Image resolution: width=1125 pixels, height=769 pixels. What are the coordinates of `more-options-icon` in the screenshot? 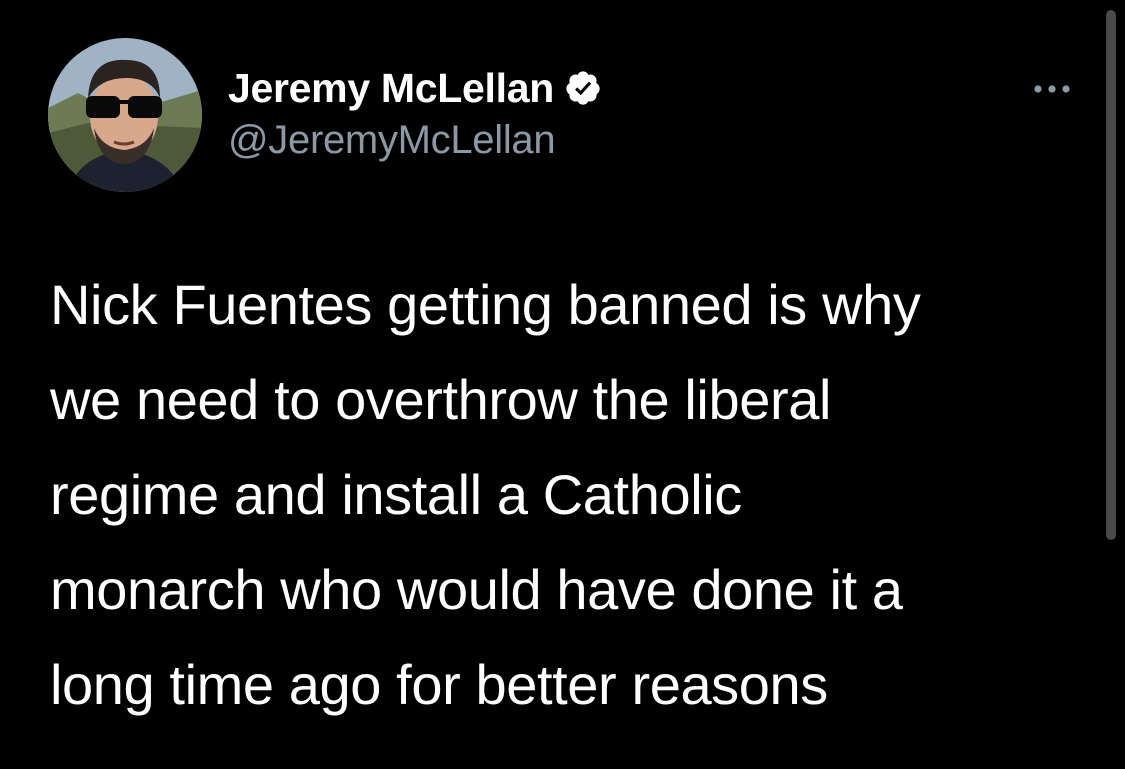 It's located at (1052, 89).